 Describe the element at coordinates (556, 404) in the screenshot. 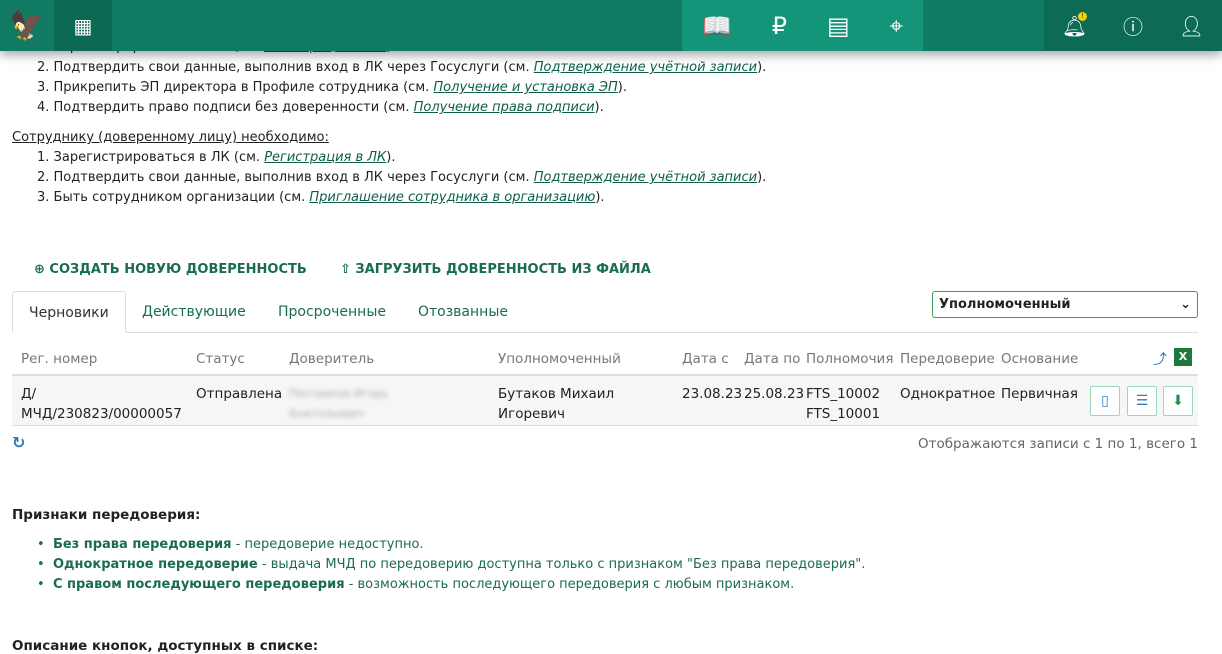

I see `cell-agent: Бутаков Михаил Игоревич` at that location.